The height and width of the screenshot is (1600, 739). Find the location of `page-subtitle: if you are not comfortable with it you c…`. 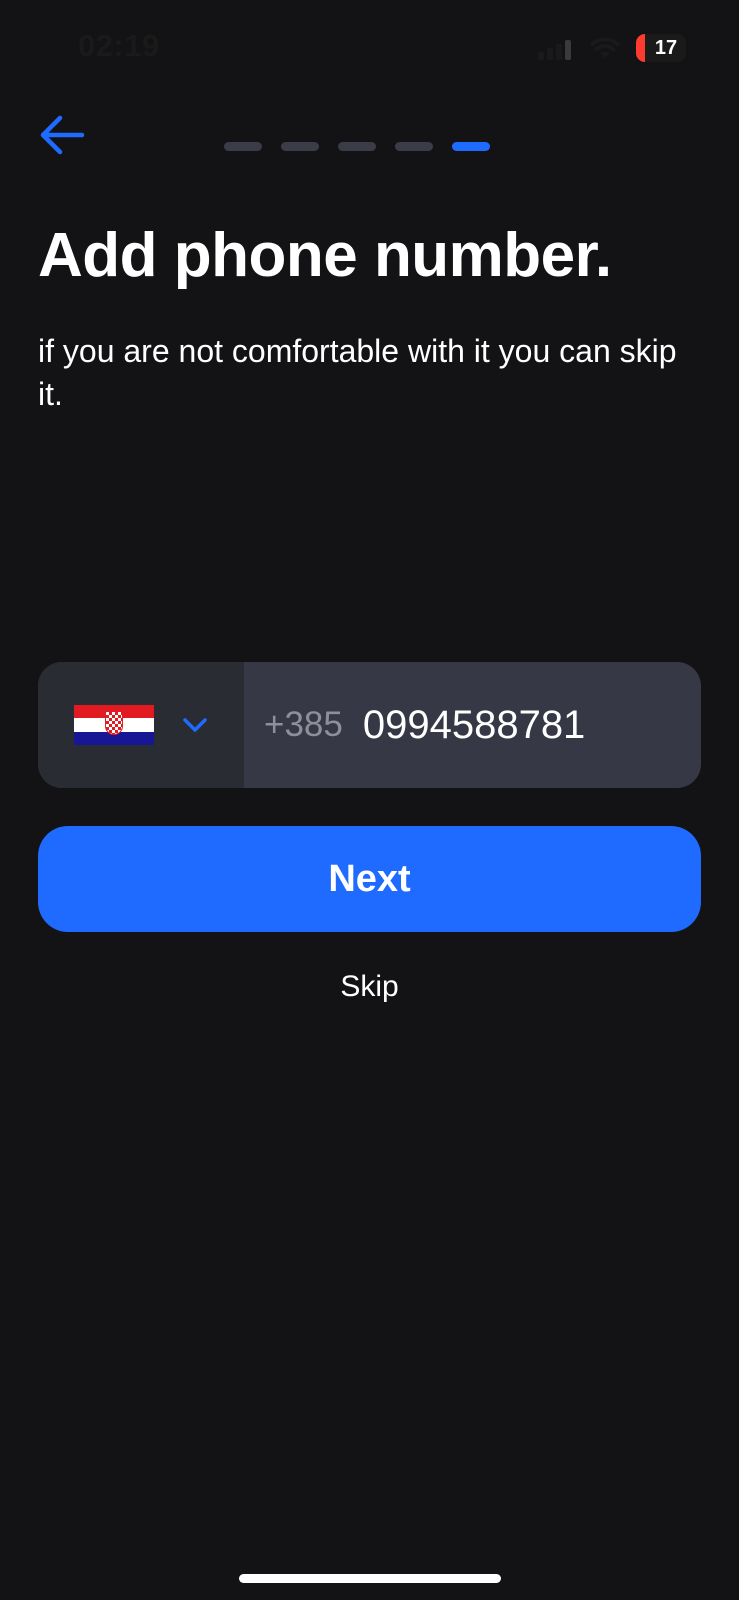

page-subtitle: if you are not comfortable with it you c… is located at coordinates (357, 372).